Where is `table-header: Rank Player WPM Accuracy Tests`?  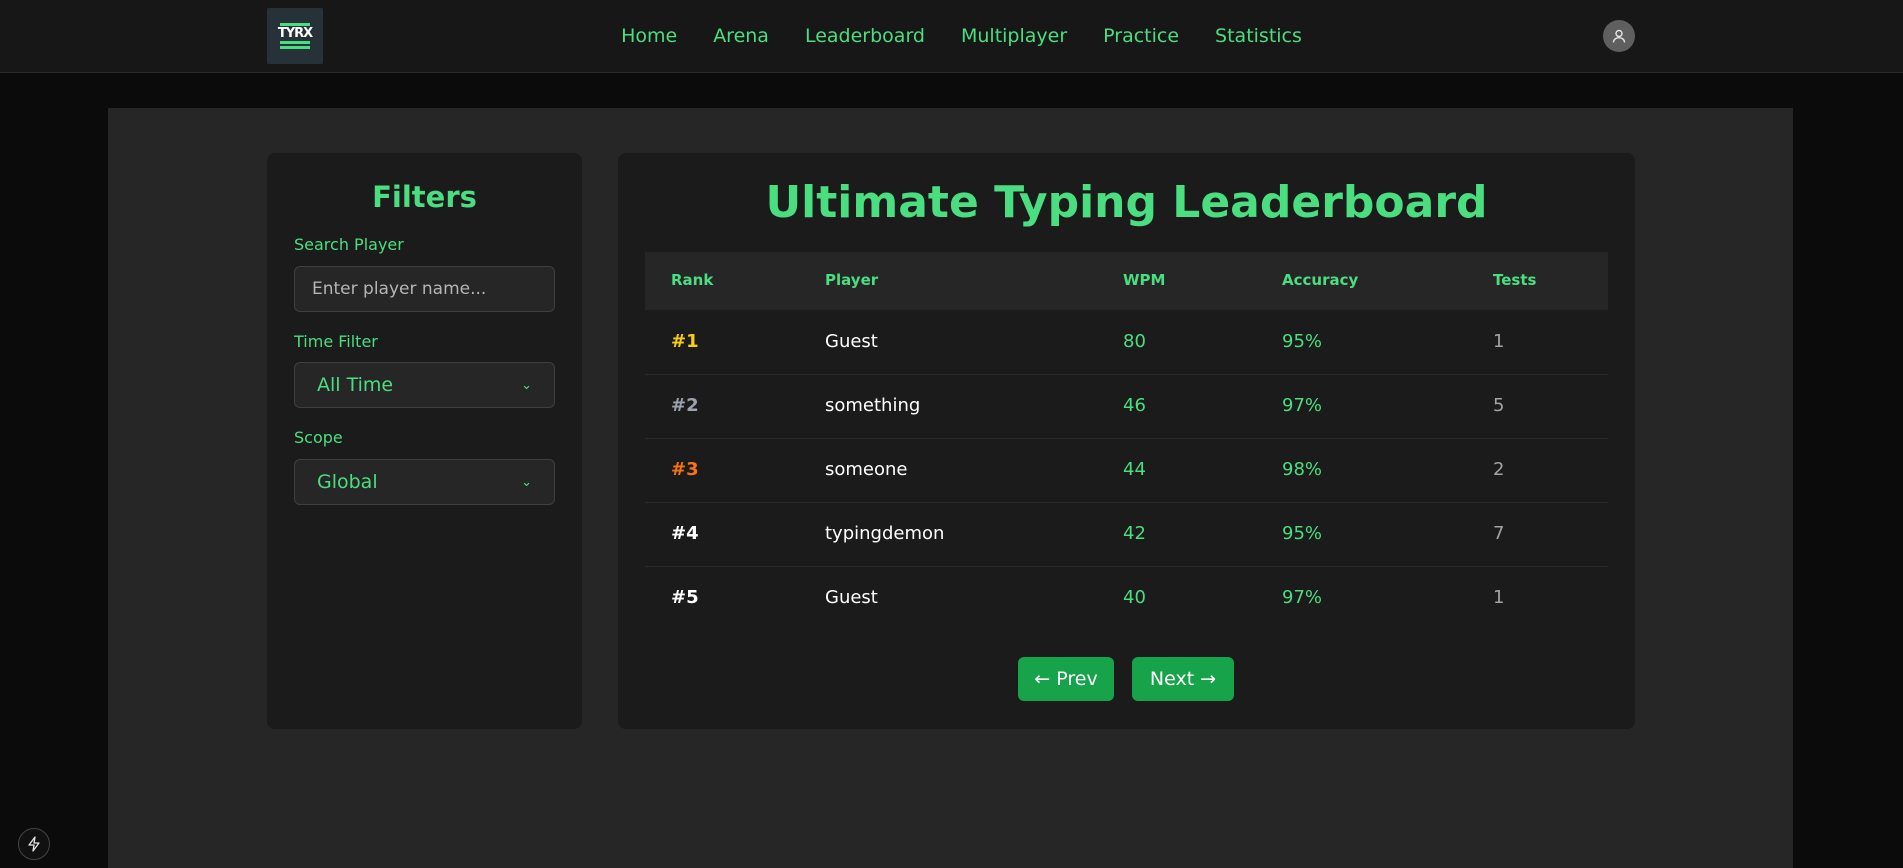 table-header: Rank Player WPM Accuracy Tests is located at coordinates (1126, 281).